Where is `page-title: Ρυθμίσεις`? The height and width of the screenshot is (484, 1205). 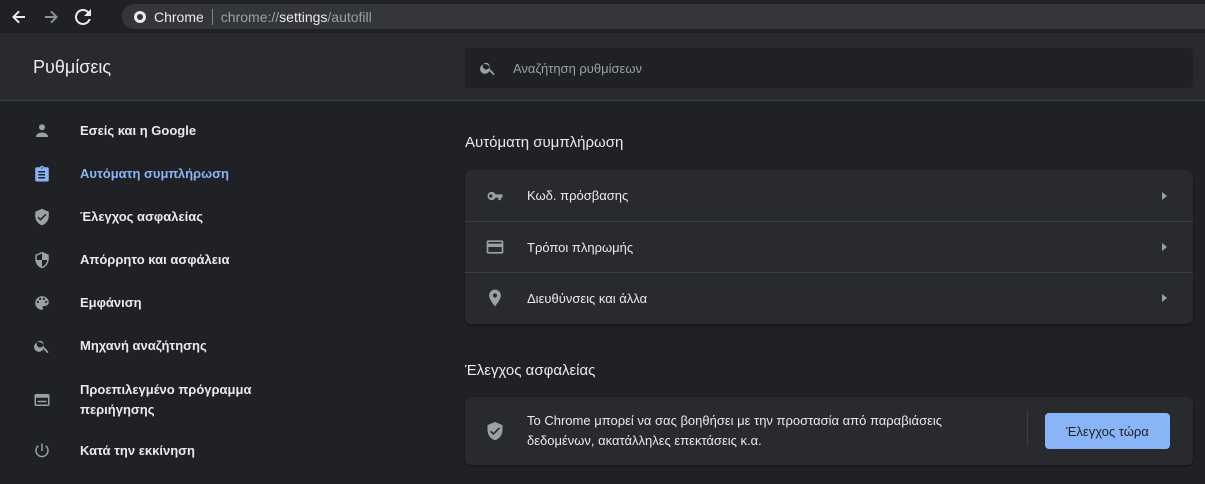 page-title: Ρυθμίσεις is located at coordinates (72, 67).